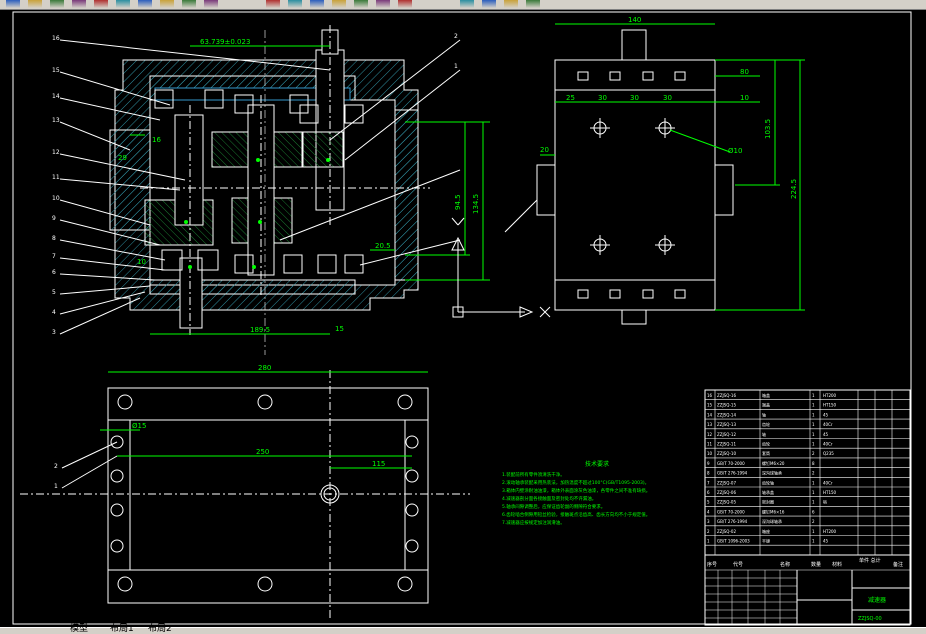 Image resolution: width=926 pixels, height=634 pixels. What do you see at coordinates (870, 560) in the screenshot?
I see `th-weight: 单件 总计` at bounding box center [870, 560].